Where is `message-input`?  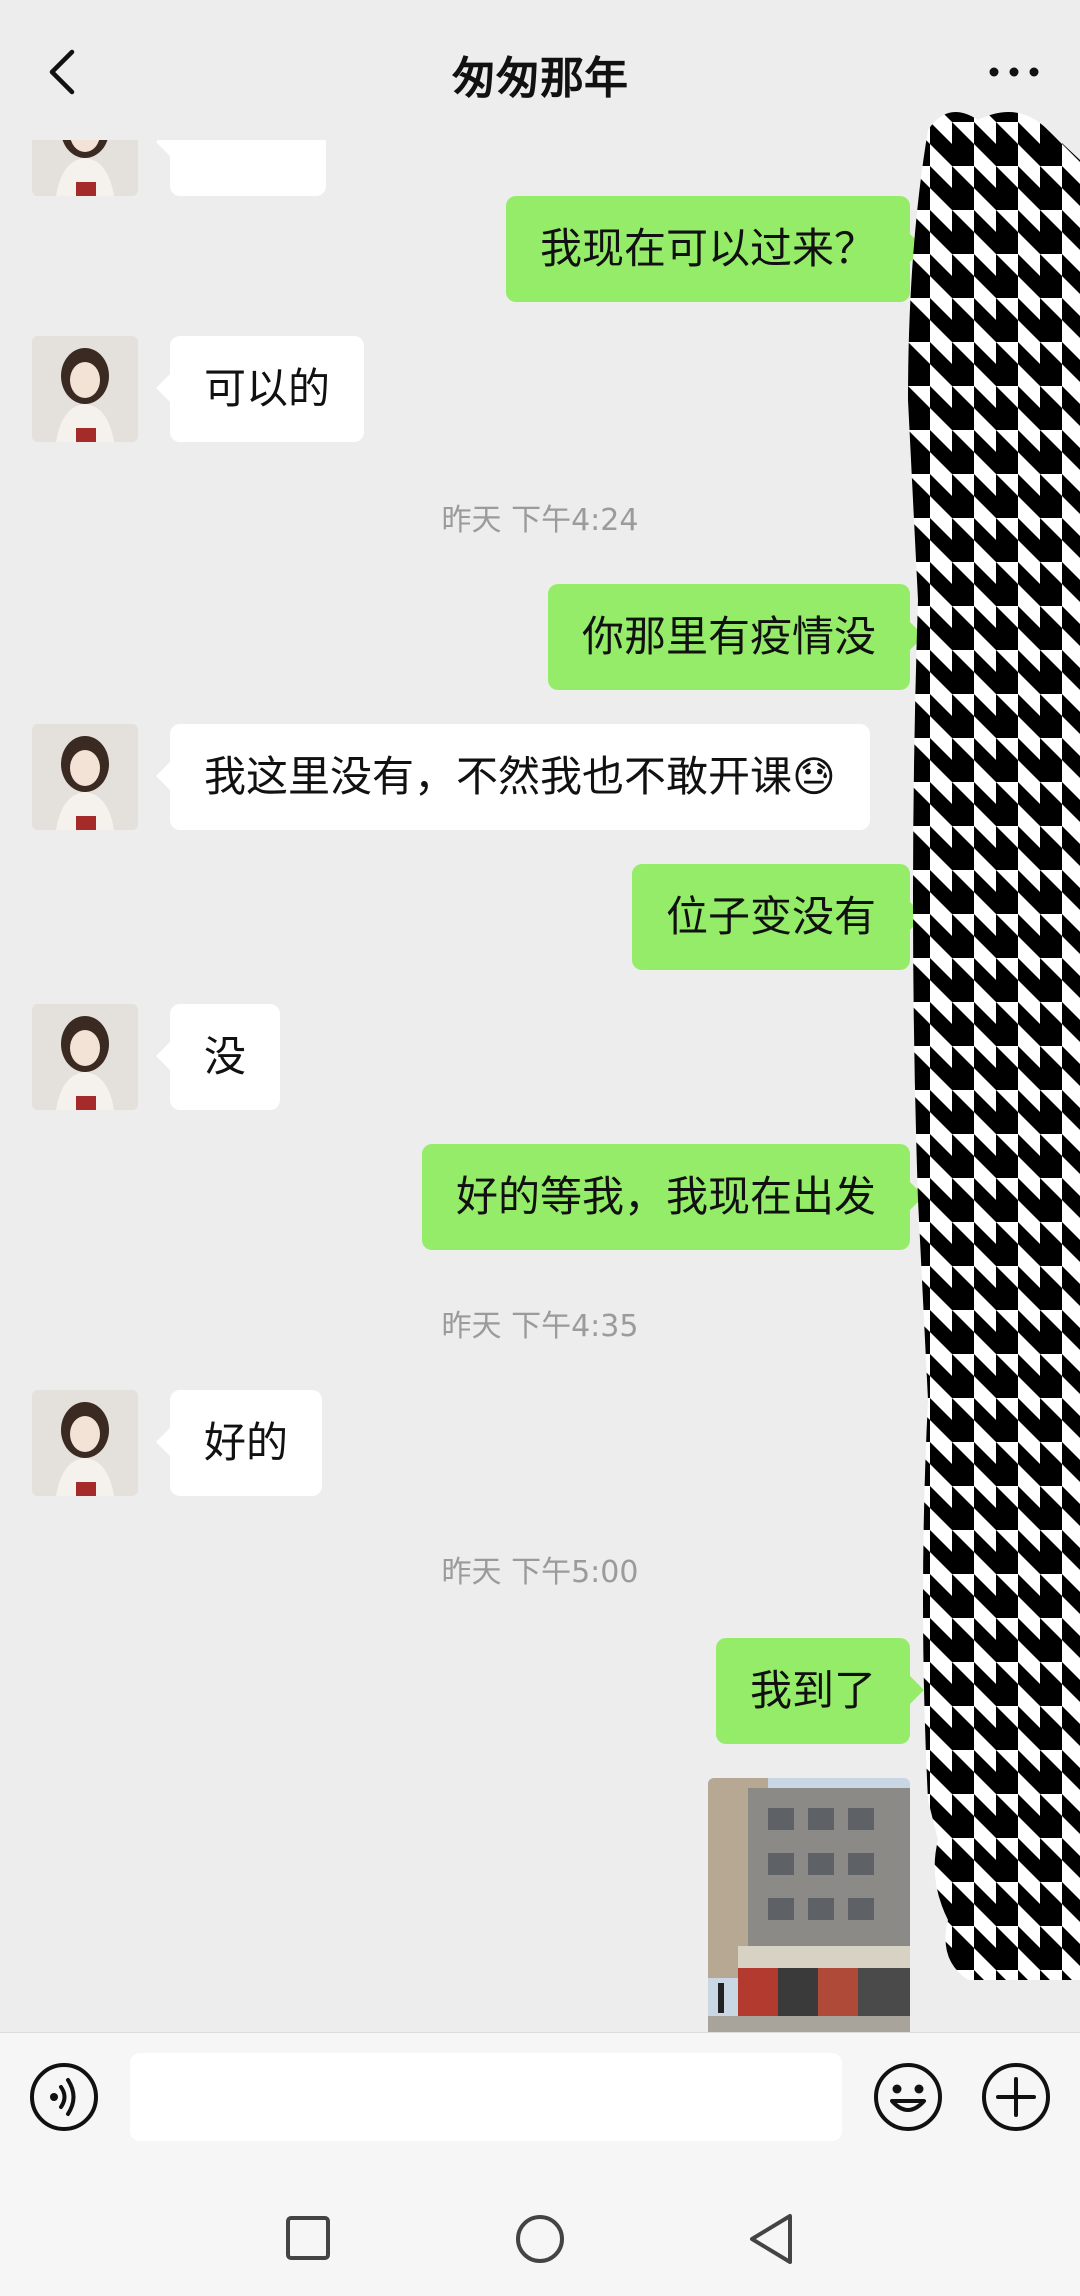
message-input is located at coordinates (486, 2097).